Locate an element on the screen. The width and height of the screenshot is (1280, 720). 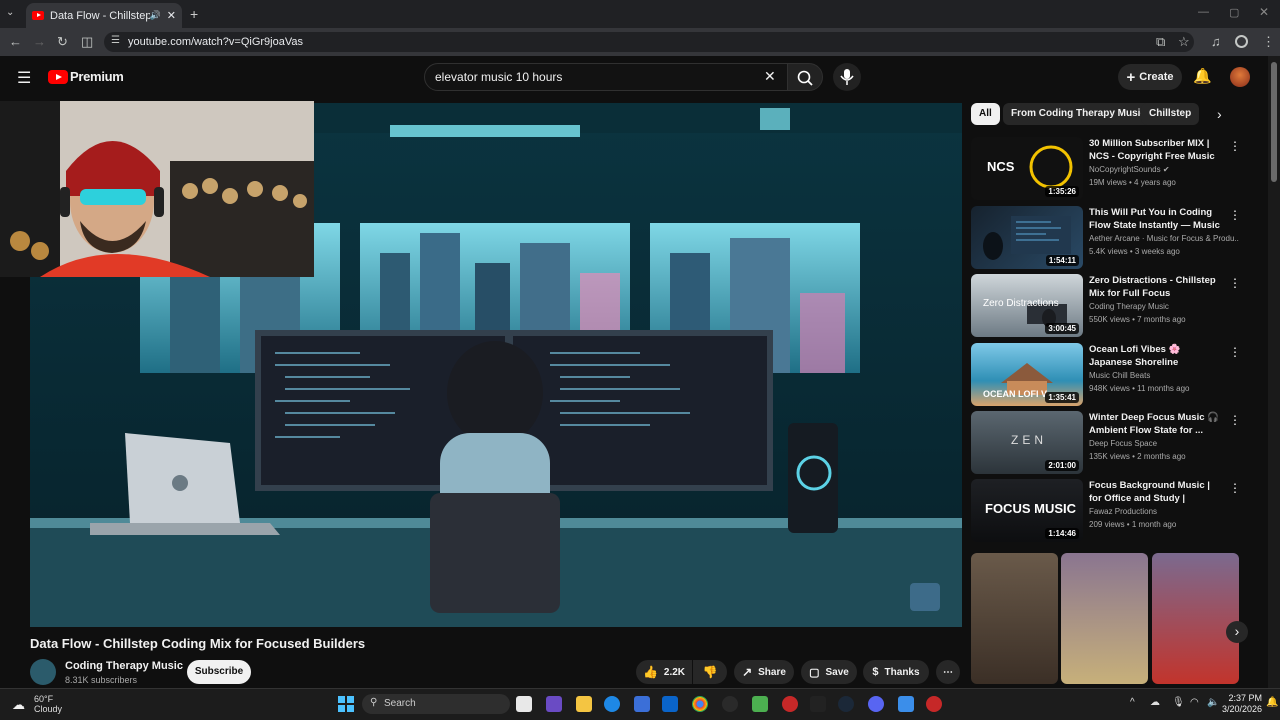
recording-app-icon is located at coordinates (934, 704).